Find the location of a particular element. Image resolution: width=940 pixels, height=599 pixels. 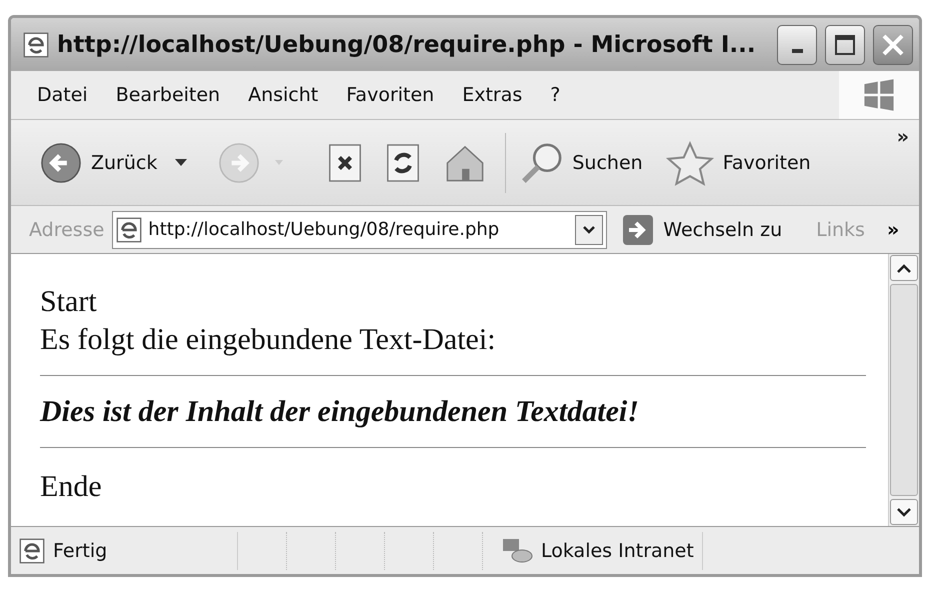

scroll-up-button is located at coordinates (904, 268).